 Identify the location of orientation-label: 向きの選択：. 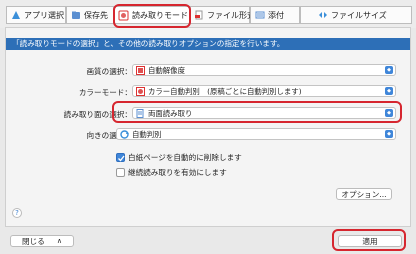
(109, 135).